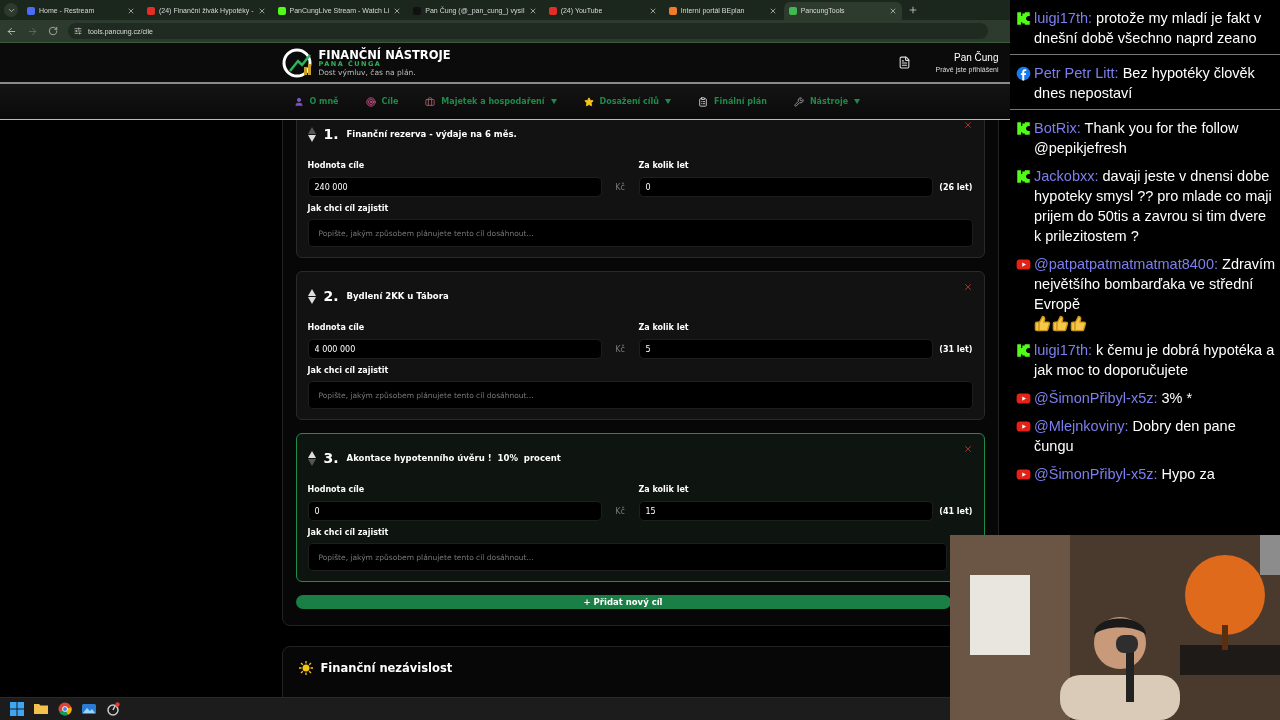  What do you see at coordinates (976, 57) in the screenshot?
I see `user-name: Pan Čung` at bounding box center [976, 57].